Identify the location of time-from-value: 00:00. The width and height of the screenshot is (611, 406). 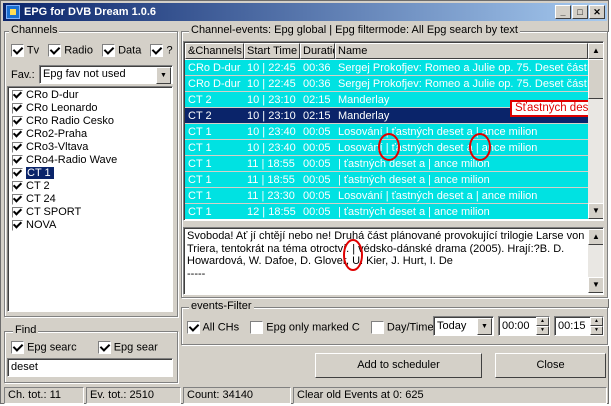
(516, 326).